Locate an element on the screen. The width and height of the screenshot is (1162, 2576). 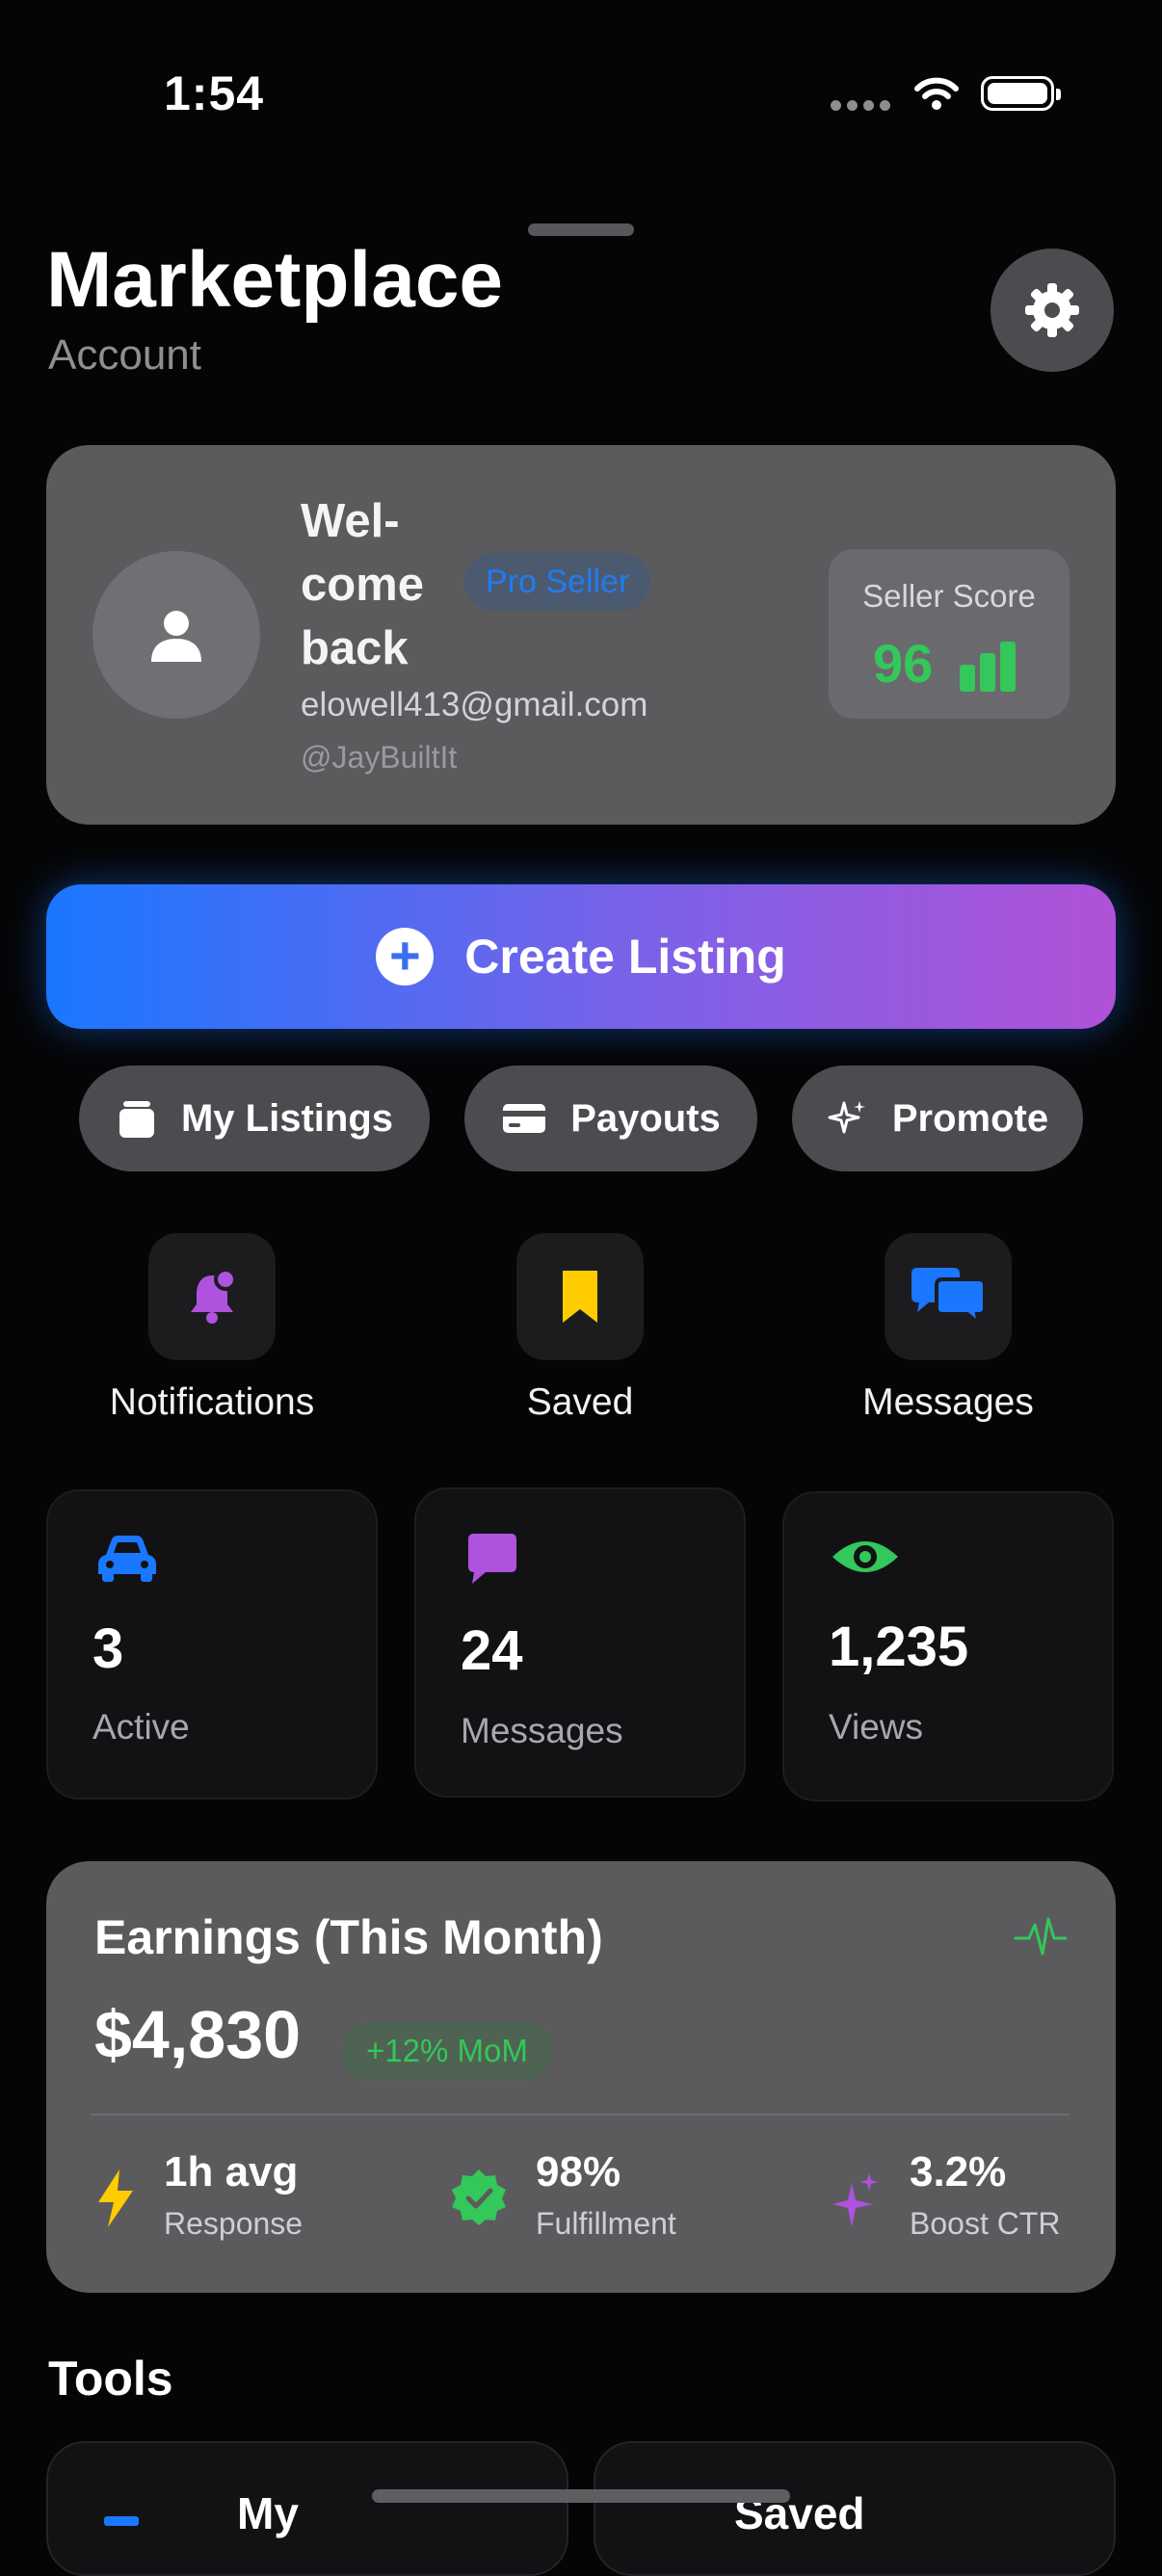
divider is located at coordinates (581, 2115).